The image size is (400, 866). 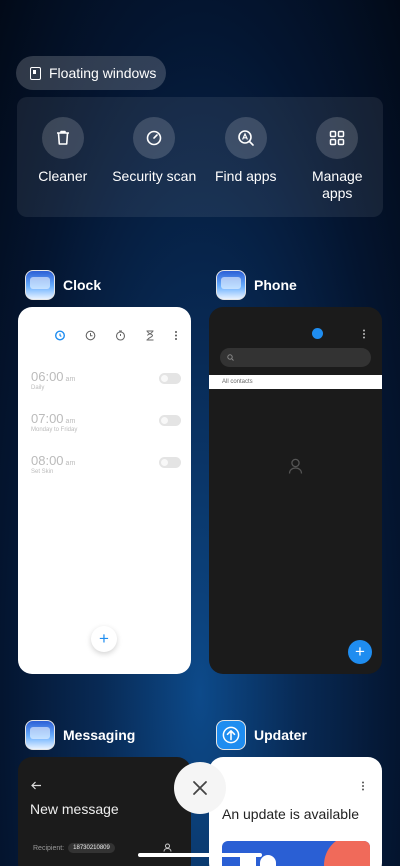 What do you see at coordinates (246, 176) in the screenshot?
I see `find-apps-label: Find apps` at bounding box center [246, 176].